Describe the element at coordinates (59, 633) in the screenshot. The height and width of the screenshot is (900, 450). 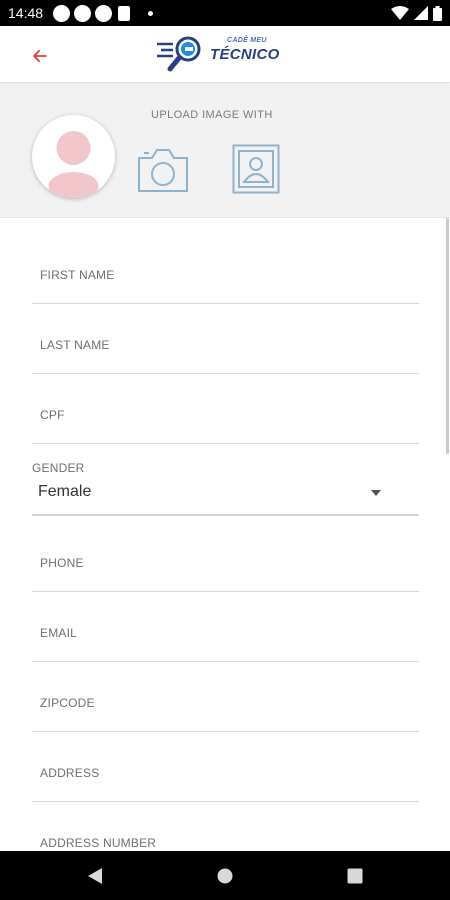
I see `email-label: EMAIL` at that location.